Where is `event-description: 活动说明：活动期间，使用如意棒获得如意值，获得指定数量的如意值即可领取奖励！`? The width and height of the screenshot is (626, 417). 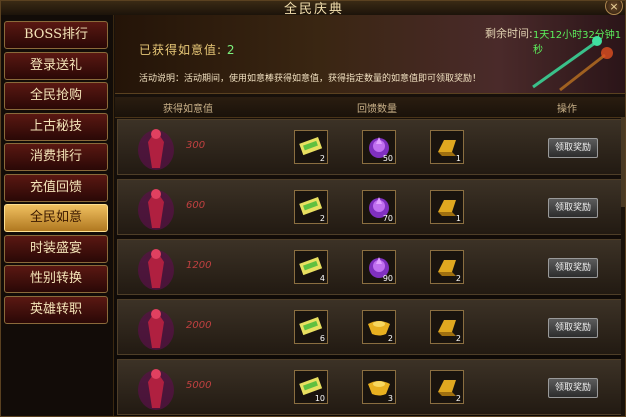
event-description: 活动说明：活动期间，使用如意棒获得如意值，获得指定数量的如意值即可领取奖励！ is located at coordinates (310, 79).